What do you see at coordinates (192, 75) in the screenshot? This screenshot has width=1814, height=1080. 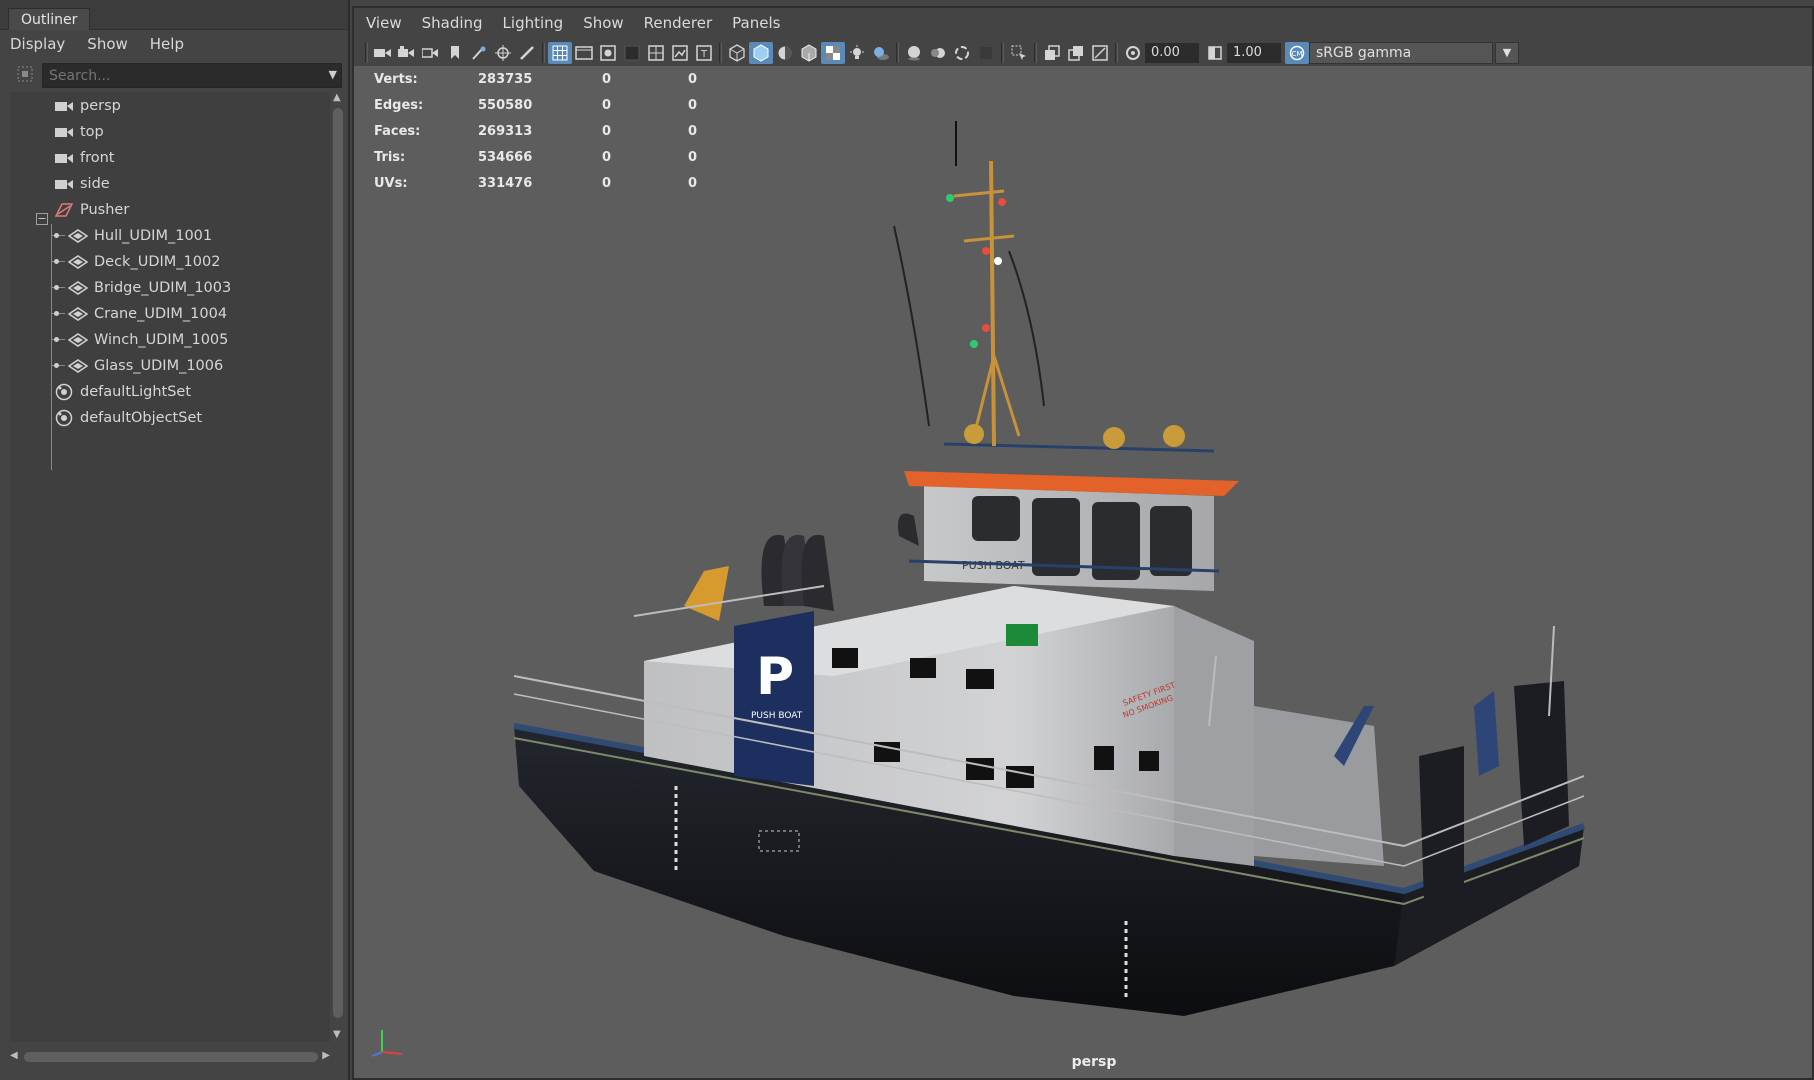 I see `search-input` at bounding box center [192, 75].